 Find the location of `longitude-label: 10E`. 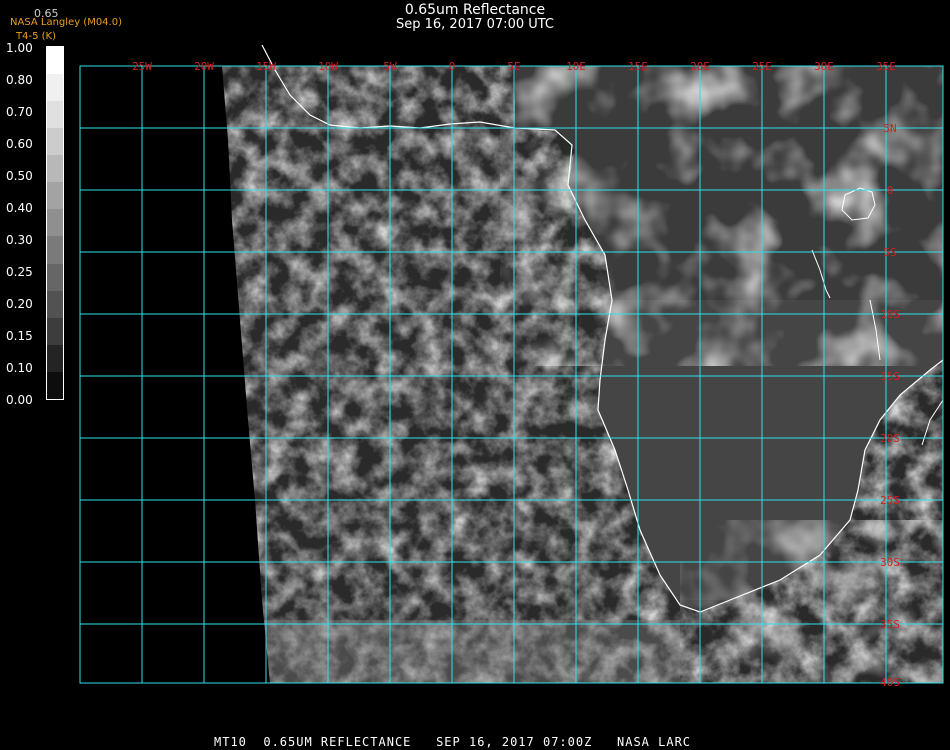

longitude-label: 10E is located at coordinates (576, 66).